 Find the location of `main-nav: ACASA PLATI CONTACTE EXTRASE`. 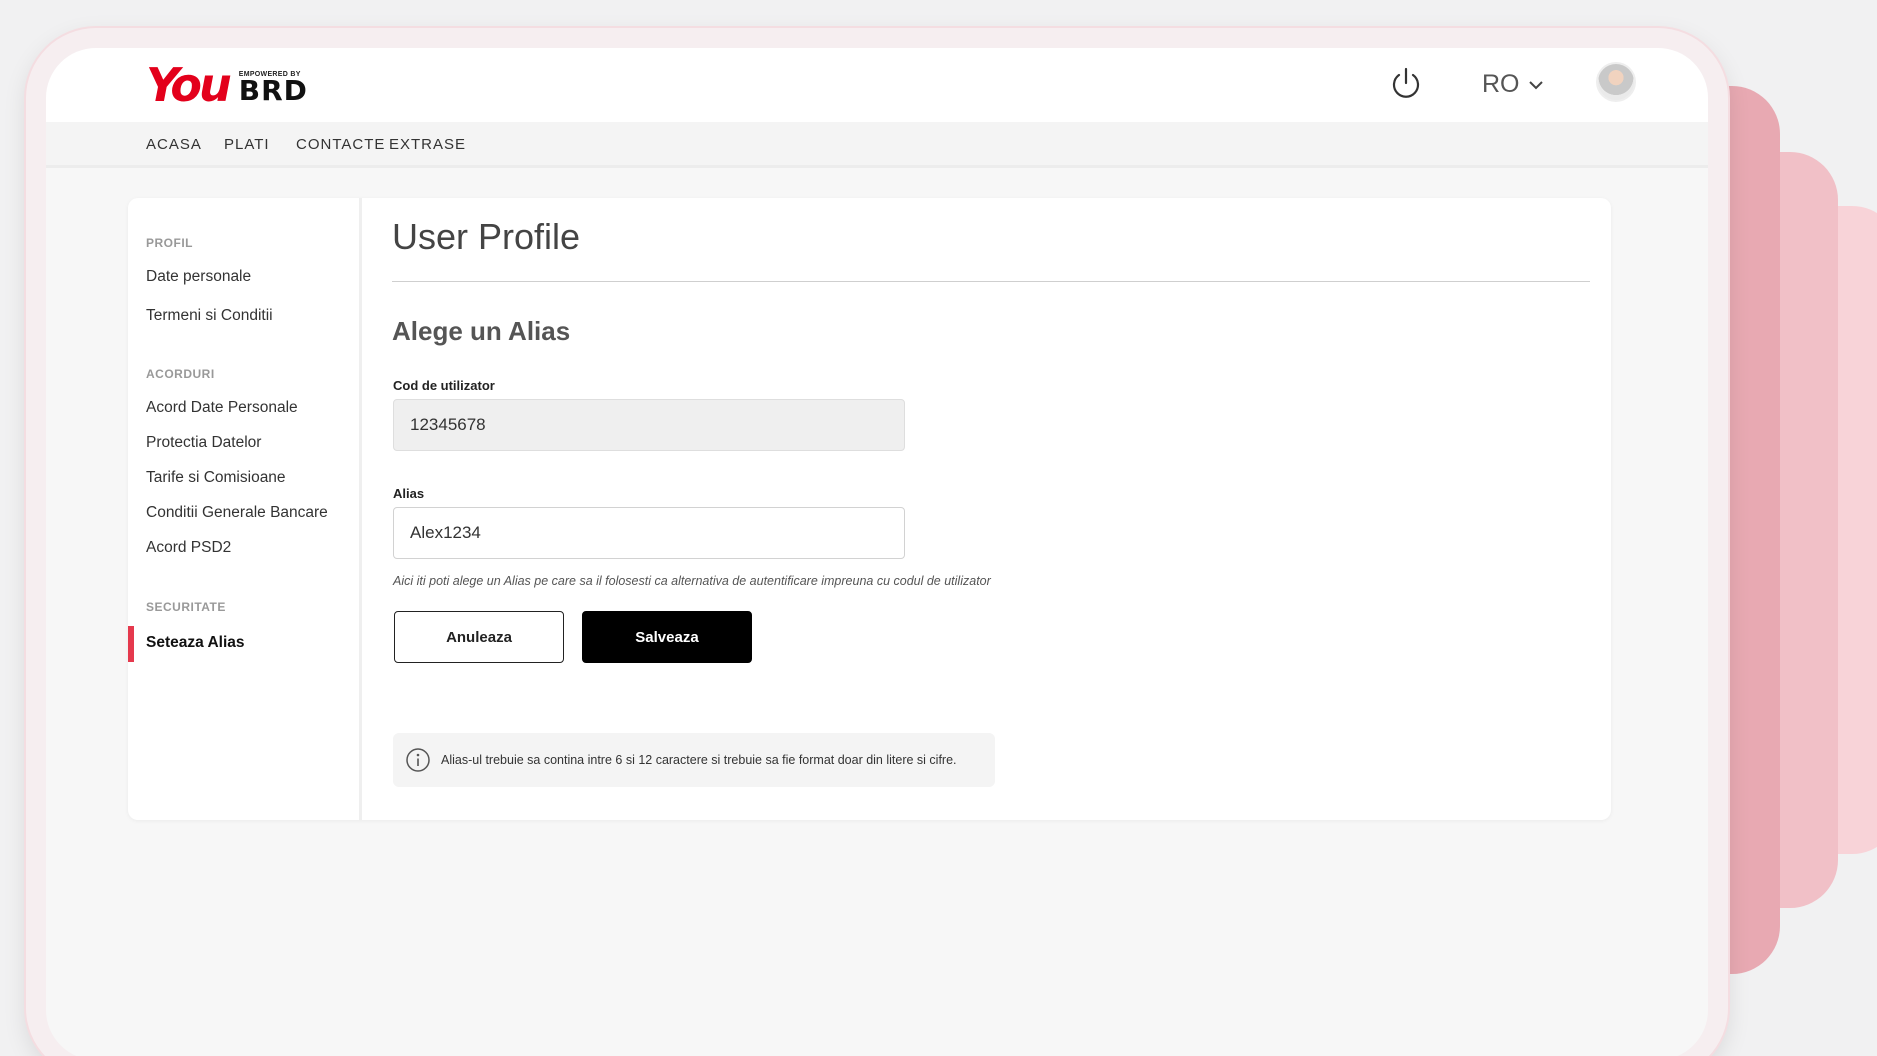

main-nav: ACASA PLATI CONTACTE EXTRASE is located at coordinates (877, 145).